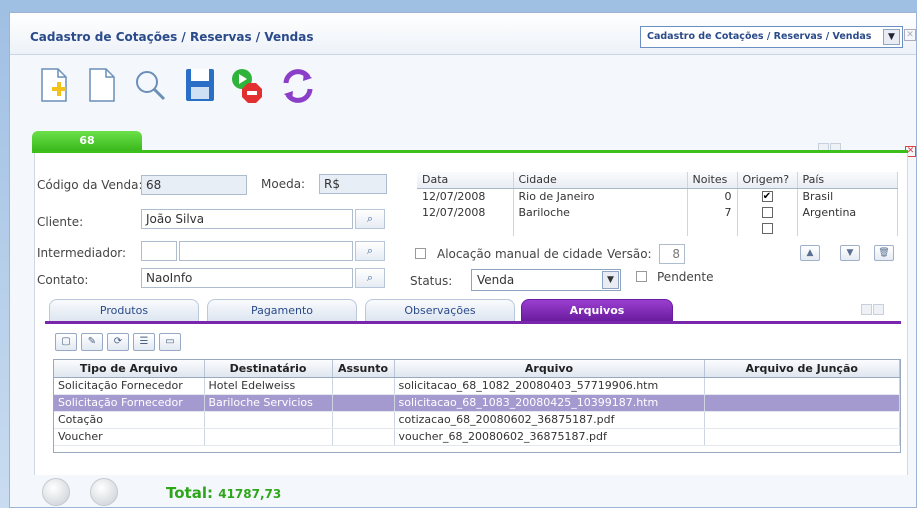 The height and width of the screenshot is (508, 917). Describe the element at coordinates (767, 197) in the screenshot. I see `origem-checkbox: ✔` at that location.